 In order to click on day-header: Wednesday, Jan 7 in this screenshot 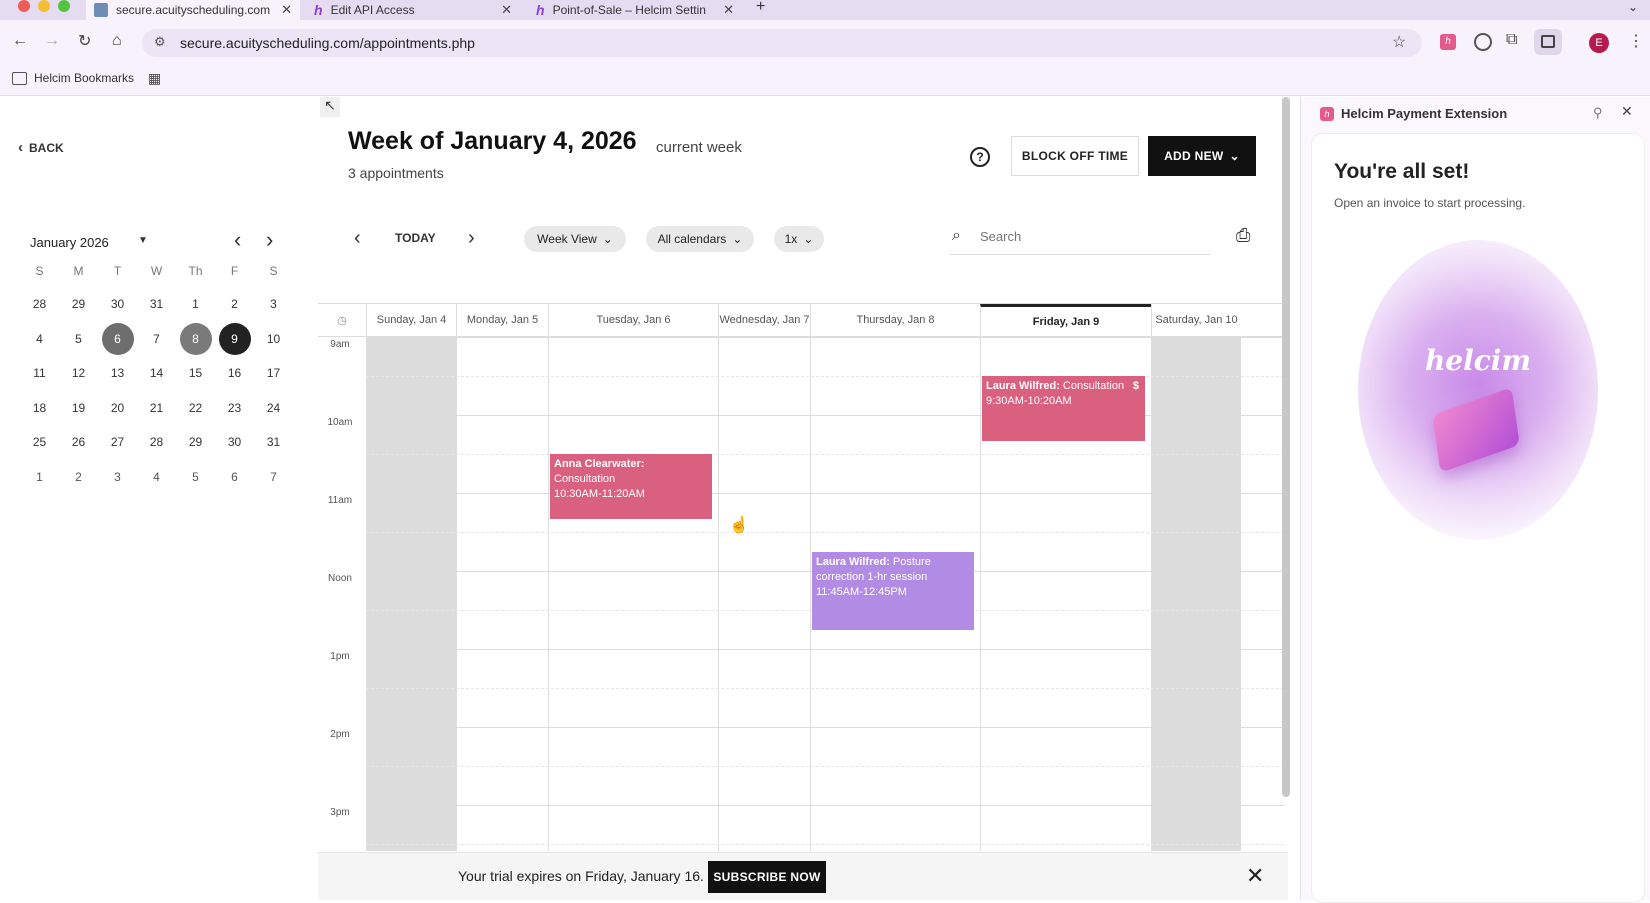, I will do `click(764, 320)`.